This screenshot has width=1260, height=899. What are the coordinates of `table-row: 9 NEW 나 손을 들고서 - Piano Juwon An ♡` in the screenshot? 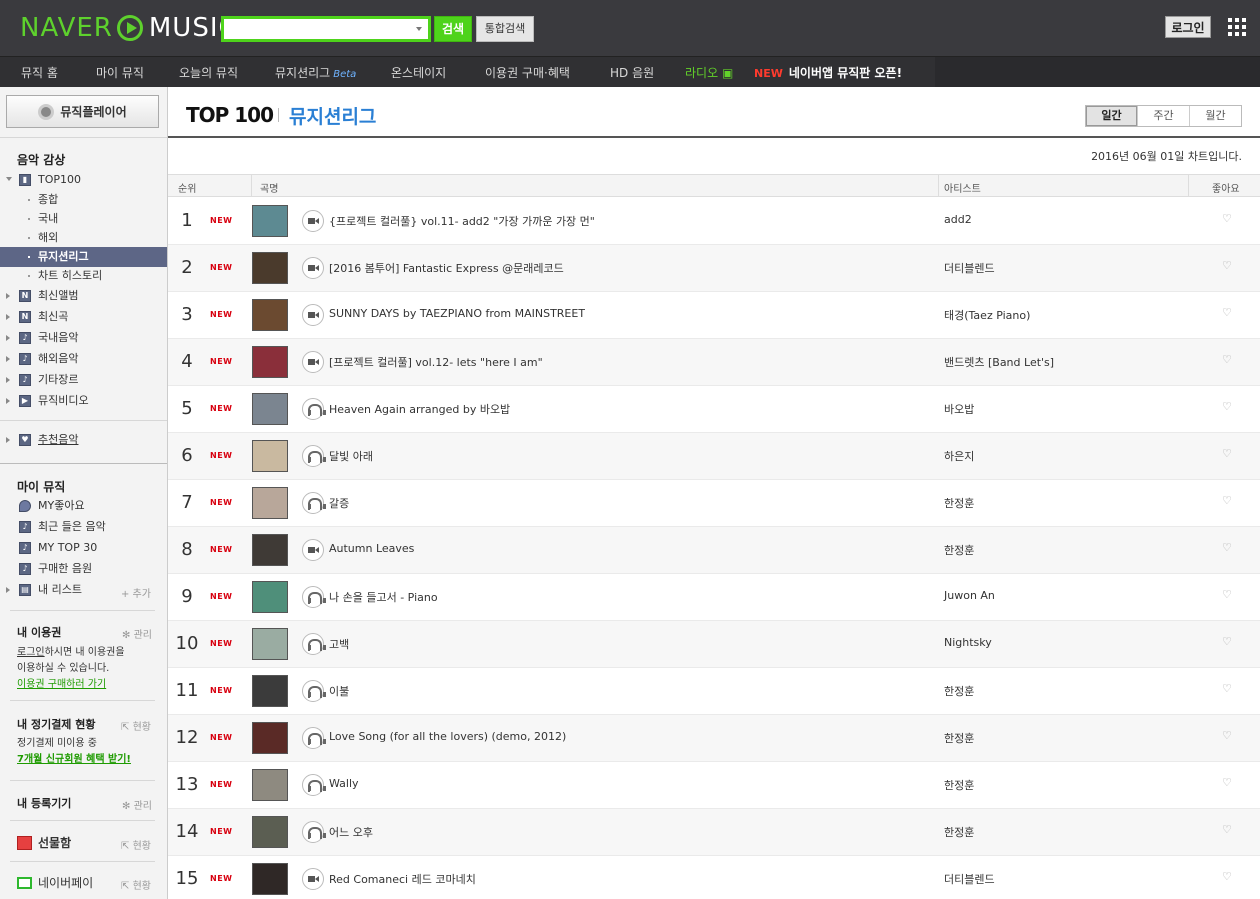 It's located at (714, 597).